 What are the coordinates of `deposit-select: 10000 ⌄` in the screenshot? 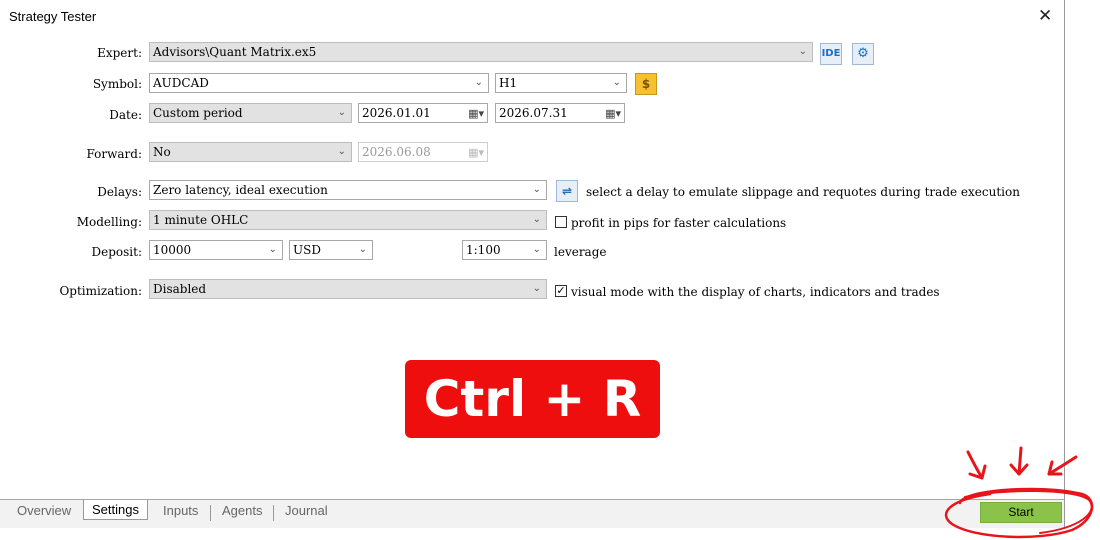 It's located at (216, 250).